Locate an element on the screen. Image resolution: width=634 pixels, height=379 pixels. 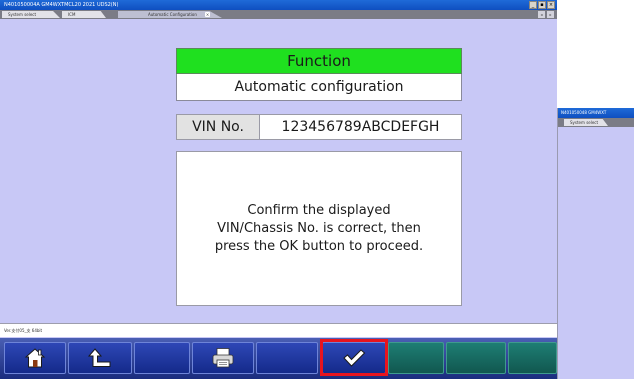
vin-value: 123456789ABCDEFGH is located at coordinates (361, 127).